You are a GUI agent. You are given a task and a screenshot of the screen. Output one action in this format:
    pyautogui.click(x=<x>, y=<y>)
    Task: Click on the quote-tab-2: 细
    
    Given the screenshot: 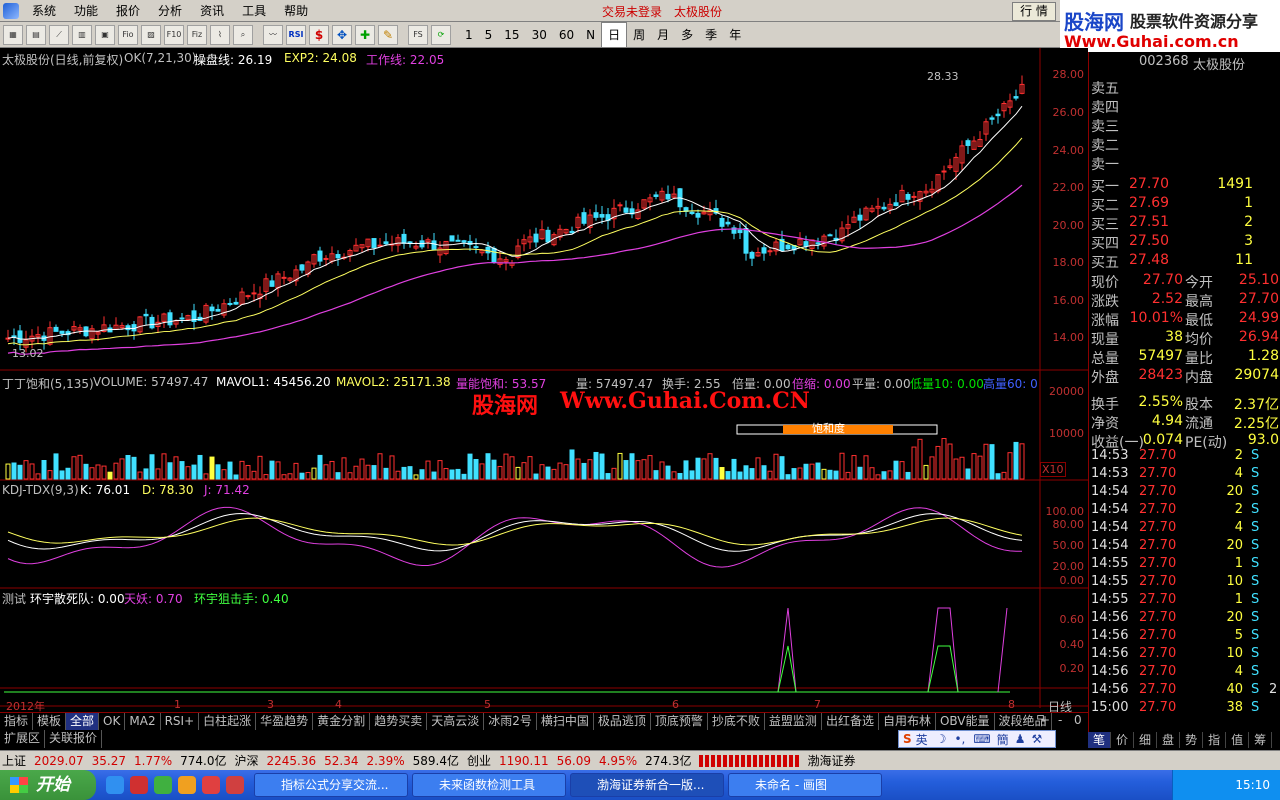 What is the action you would take?
    pyautogui.click(x=1146, y=740)
    